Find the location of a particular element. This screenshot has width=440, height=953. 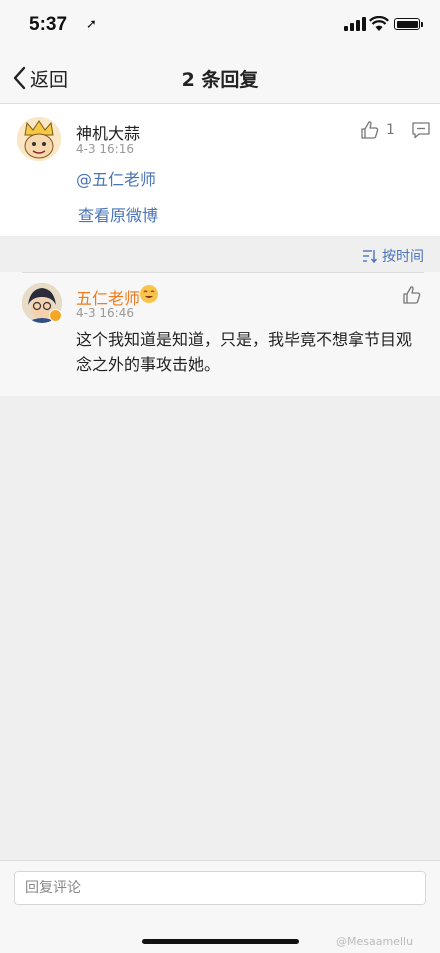

watermark: @Mesaamellu is located at coordinates (375, 941).